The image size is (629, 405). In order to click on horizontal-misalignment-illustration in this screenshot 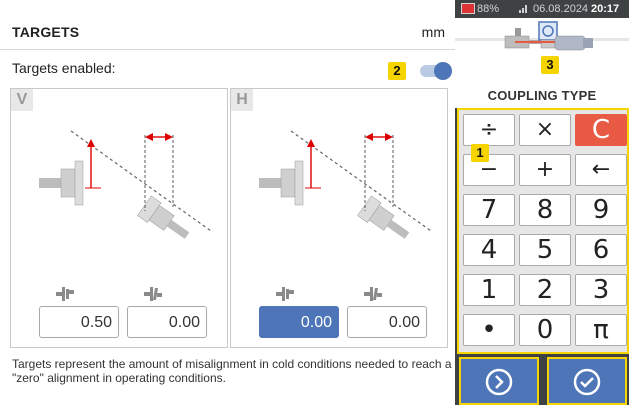, I will do `click(345, 184)`.